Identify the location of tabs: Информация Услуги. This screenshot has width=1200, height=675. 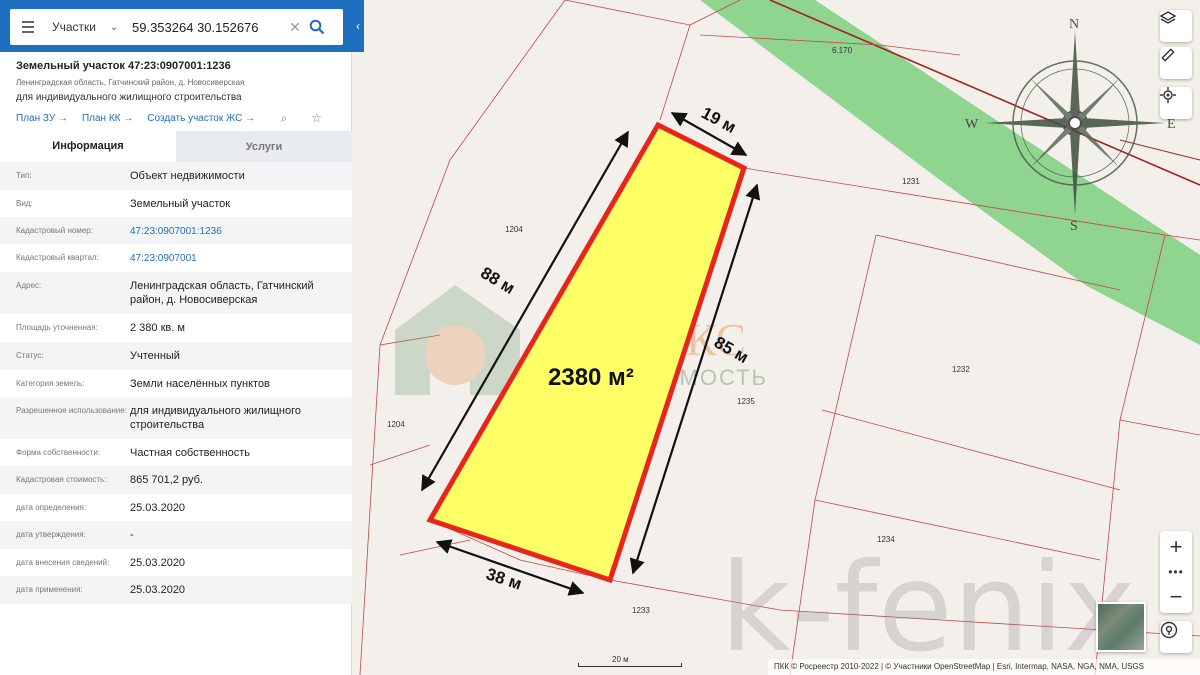
(176, 146).